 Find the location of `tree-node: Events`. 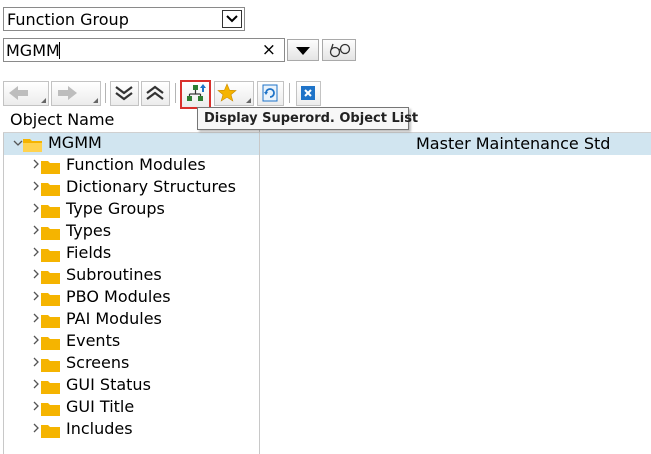

tree-node: Events is located at coordinates (143, 342).